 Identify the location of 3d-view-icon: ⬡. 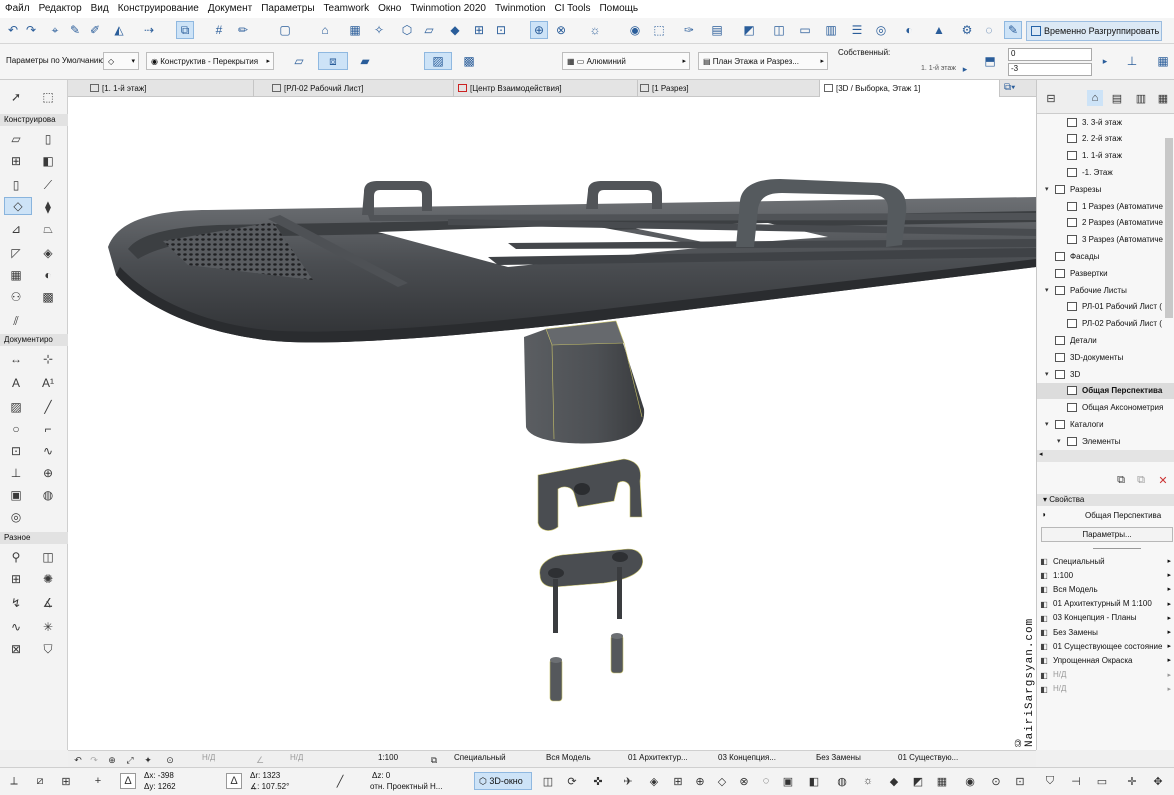
(407, 30).